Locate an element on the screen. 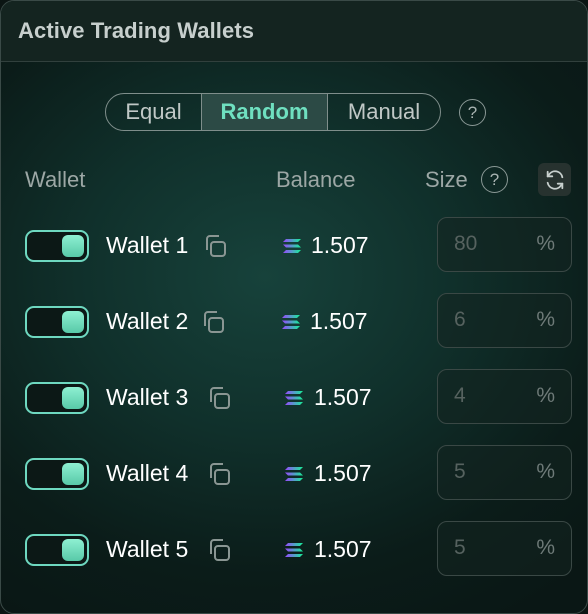 The height and width of the screenshot is (614, 588). size-value: 4 is located at coordinates (460, 395).